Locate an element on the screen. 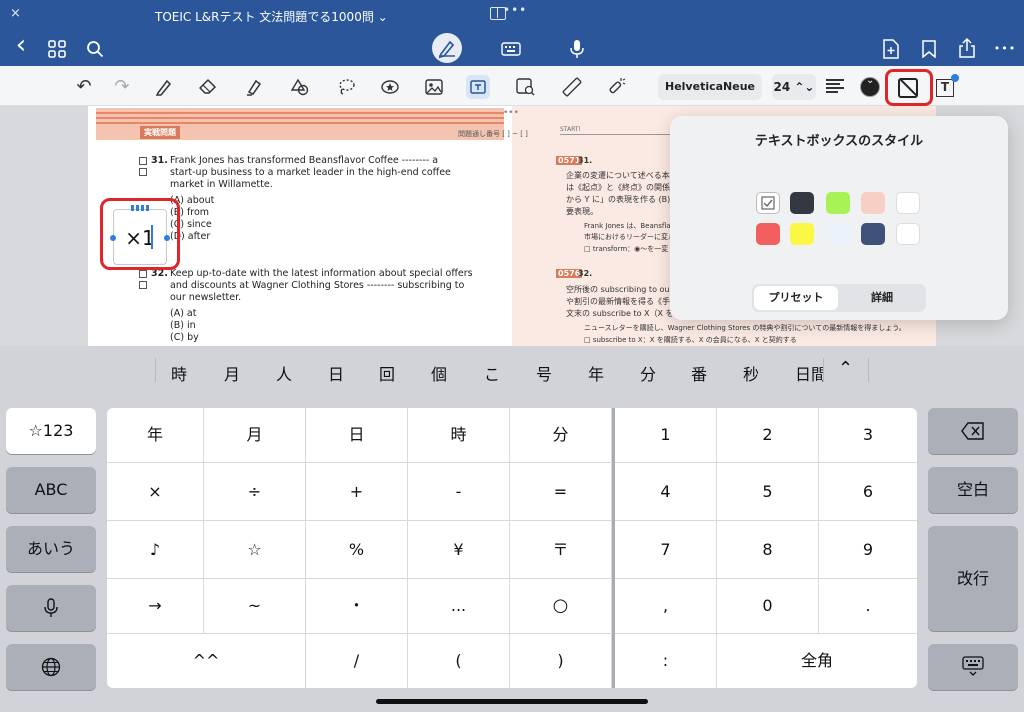 This screenshot has height=712, width=1024. pen-mode-button is located at coordinates (447, 48).